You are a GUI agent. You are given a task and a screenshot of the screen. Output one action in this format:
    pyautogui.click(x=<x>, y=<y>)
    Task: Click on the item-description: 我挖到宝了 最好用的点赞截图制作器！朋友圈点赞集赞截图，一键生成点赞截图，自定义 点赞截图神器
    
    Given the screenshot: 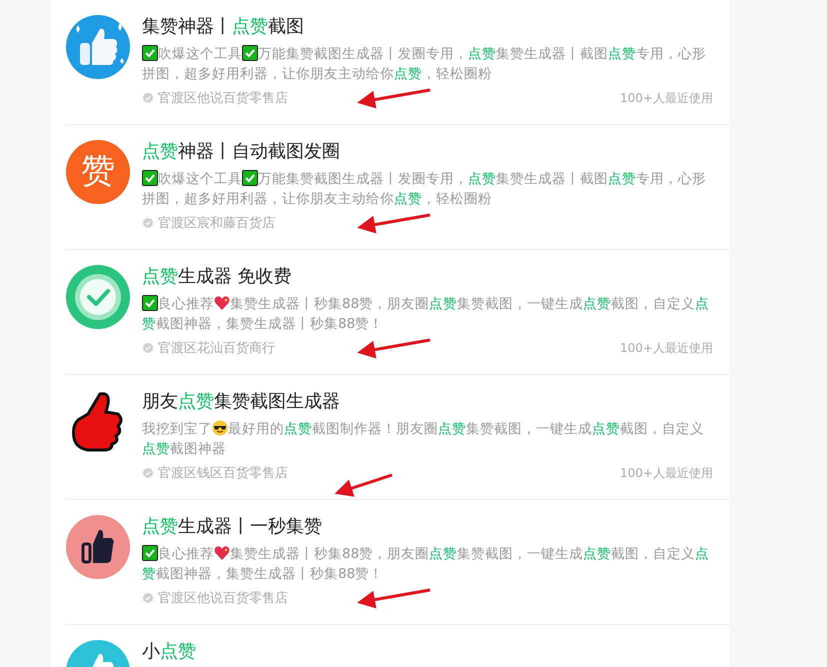 What is the action you would take?
    pyautogui.click(x=423, y=439)
    